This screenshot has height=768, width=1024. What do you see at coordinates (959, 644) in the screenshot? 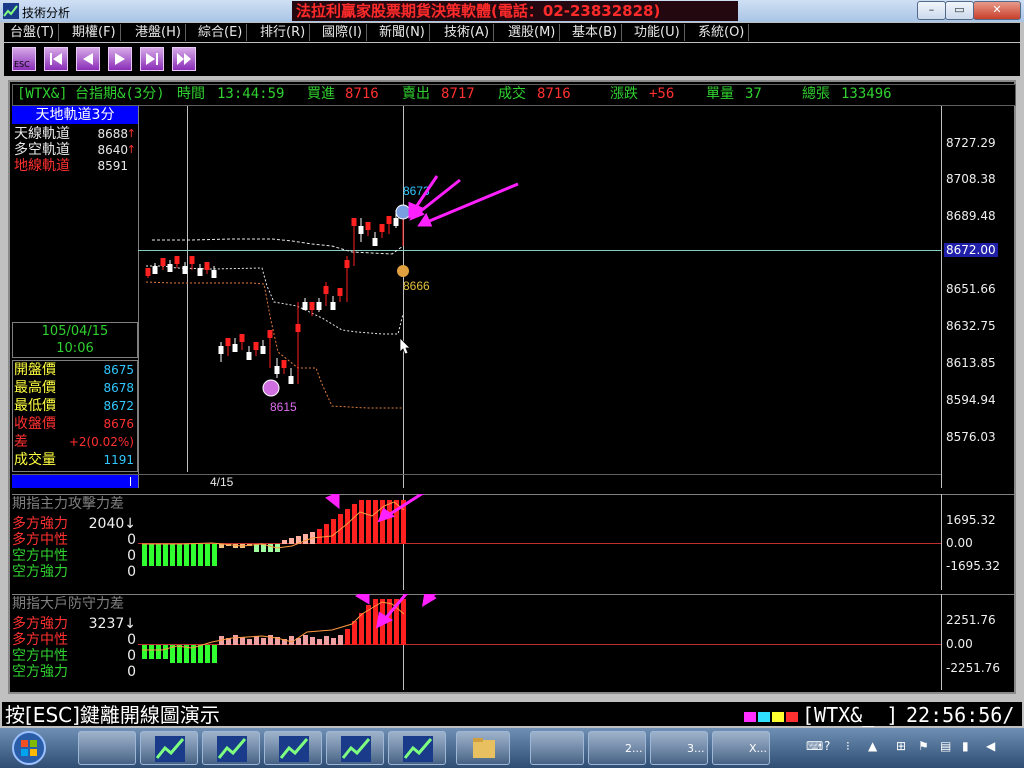
I see `sub2-tick: 0.00` at bounding box center [959, 644].